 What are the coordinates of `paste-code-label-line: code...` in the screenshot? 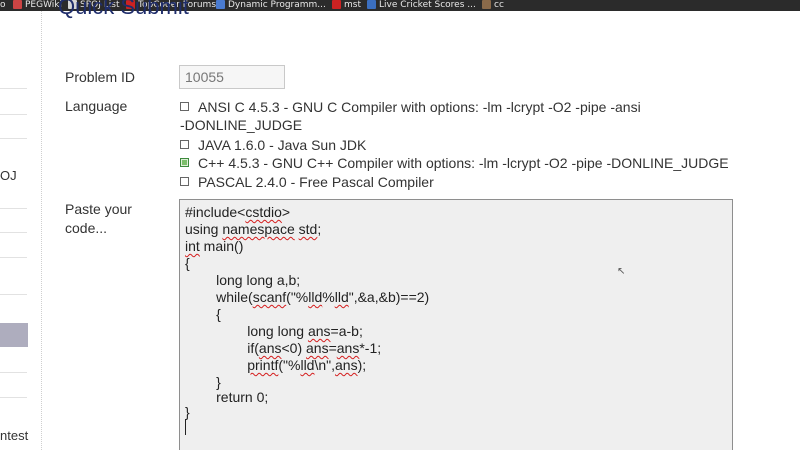 It's located at (86, 228).